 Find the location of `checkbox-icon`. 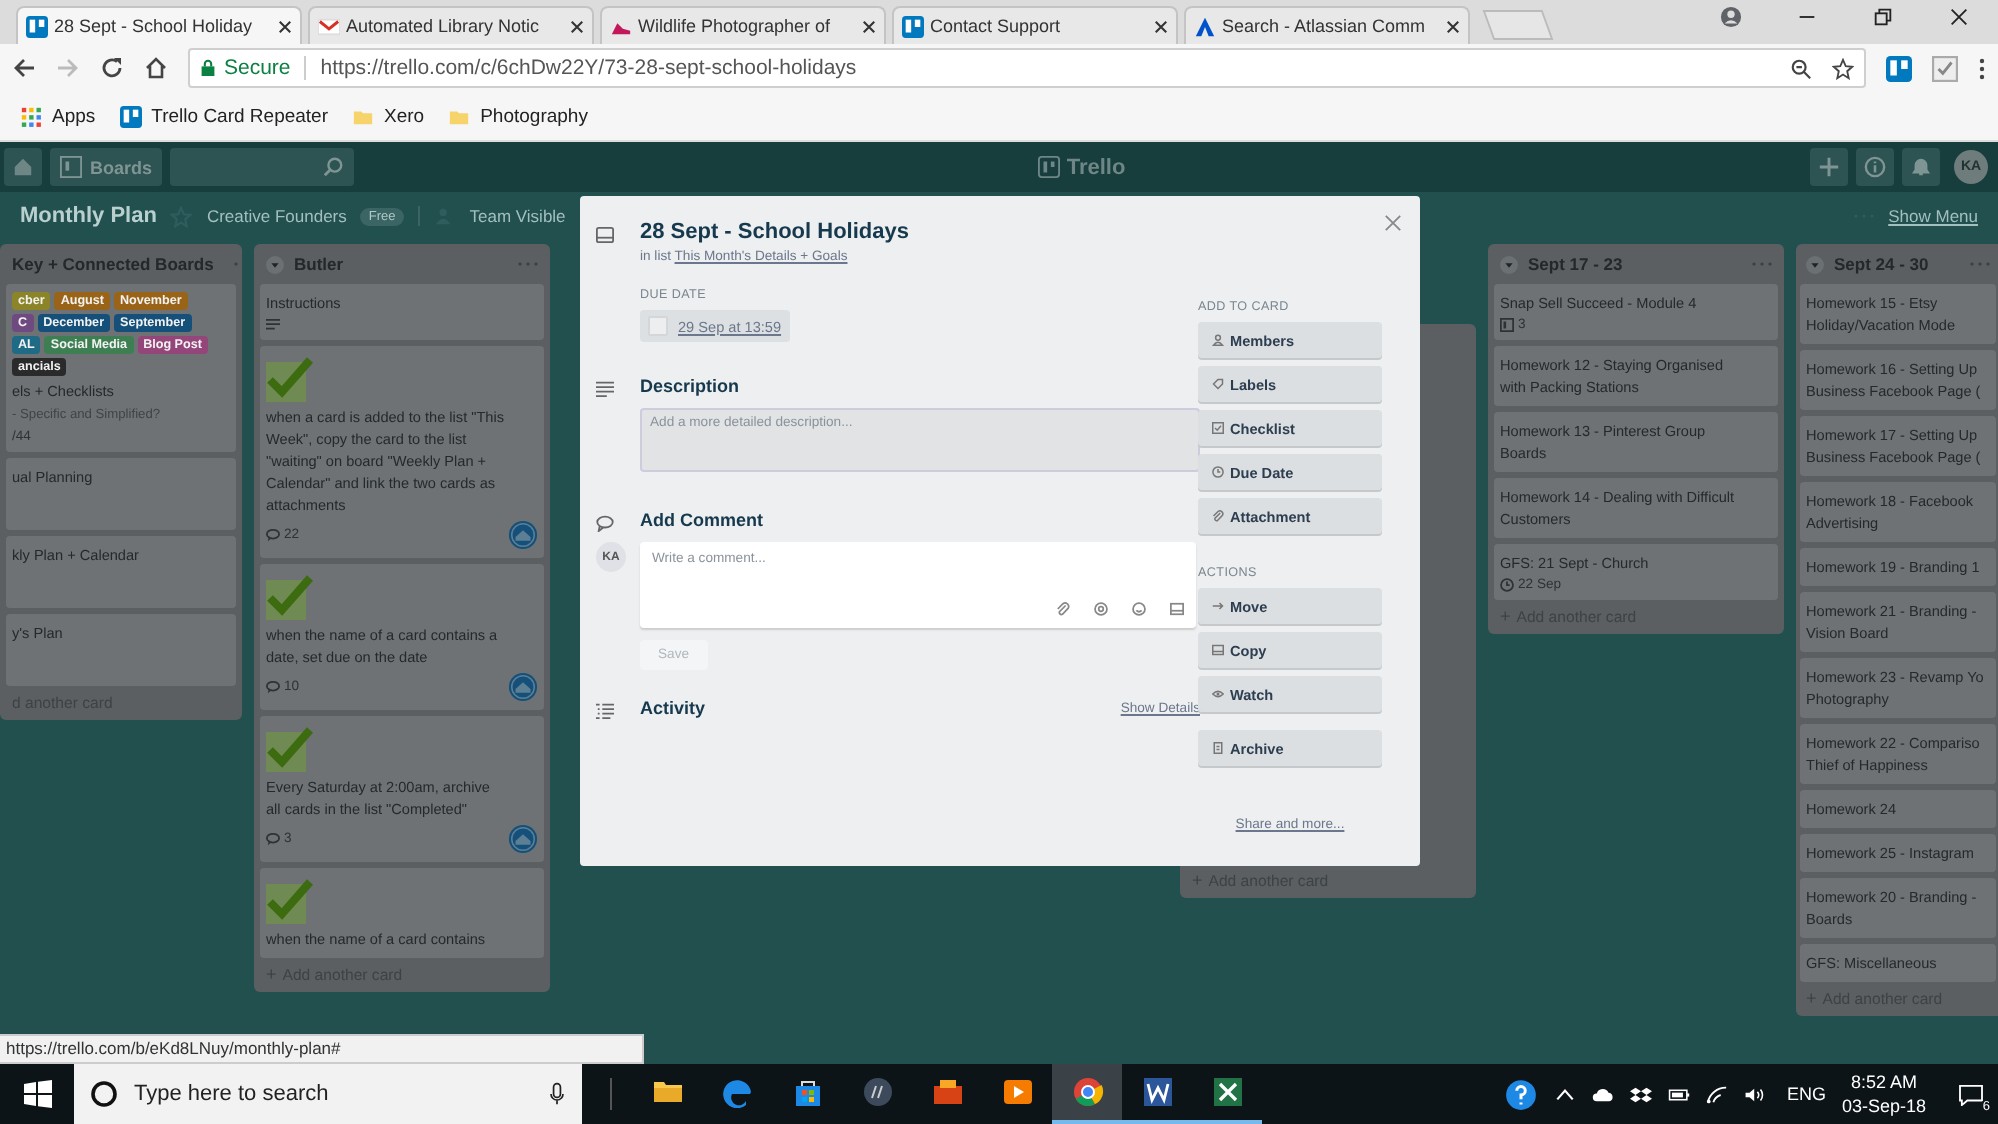

checkbox-icon is located at coordinates (1945, 68).